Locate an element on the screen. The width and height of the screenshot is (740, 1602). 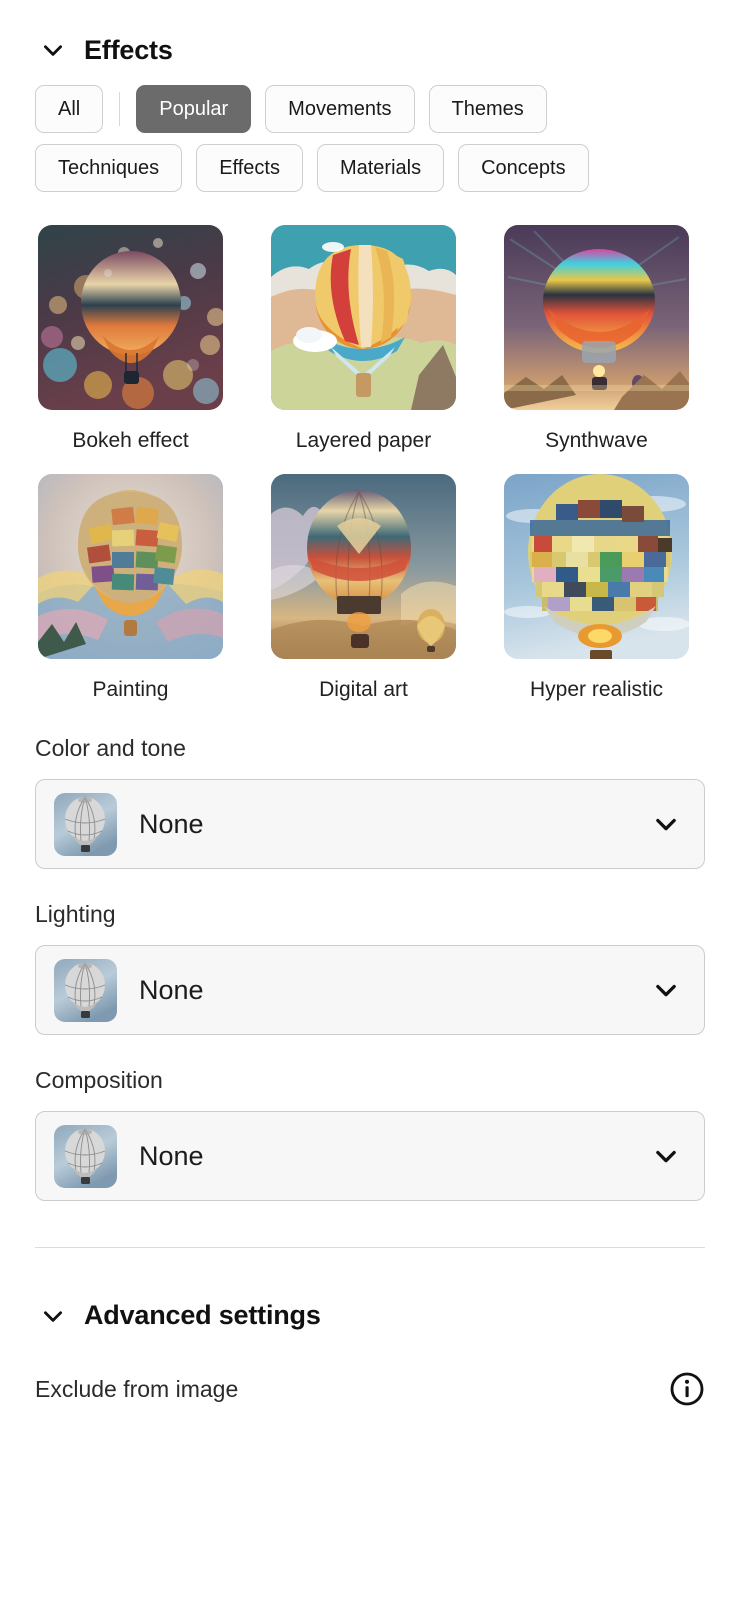
preset-item: Hyper realistic is located at coordinates (596, 587).